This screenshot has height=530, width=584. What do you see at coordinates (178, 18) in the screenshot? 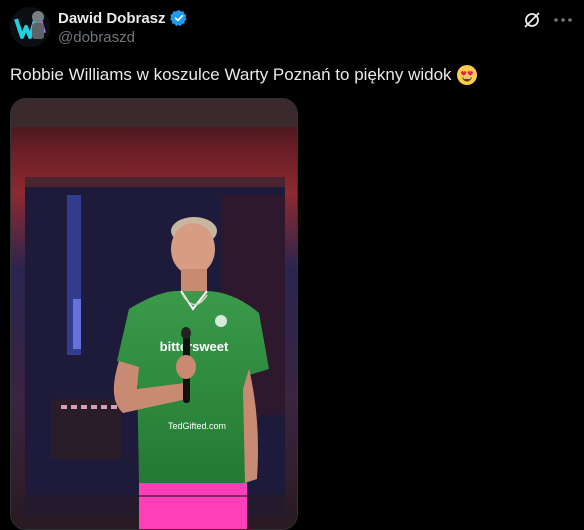
I see `verified-badge-icon` at bounding box center [178, 18].